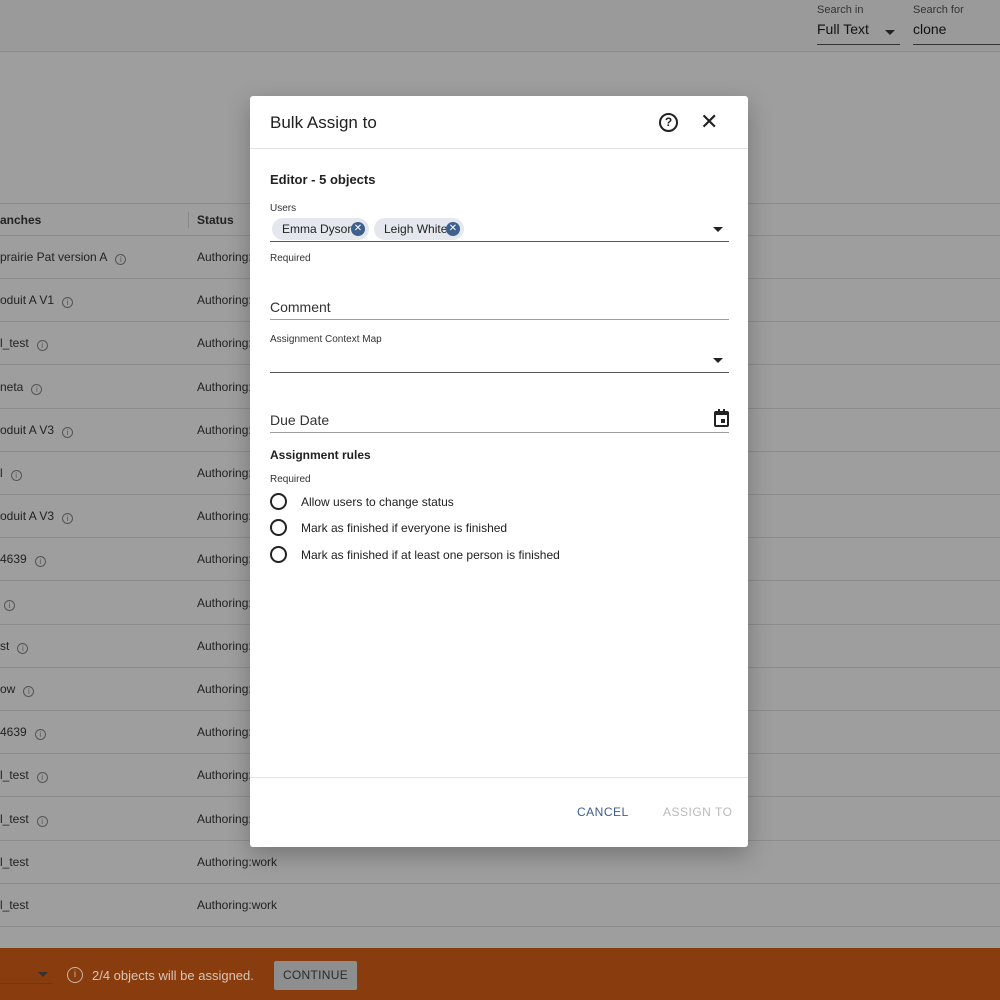 Image resolution: width=1000 pixels, height=1000 pixels. What do you see at coordinates (718, 229) in the screenshot?
I see `users-dropdown-arrow-icon` at bounding box center [718, 229].